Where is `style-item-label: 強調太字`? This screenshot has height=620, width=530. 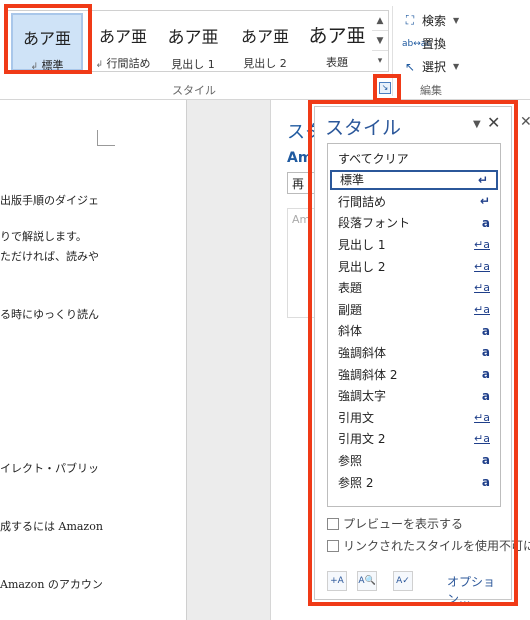 style-item-label: 強調太字 is located at coordinates (362, 396).